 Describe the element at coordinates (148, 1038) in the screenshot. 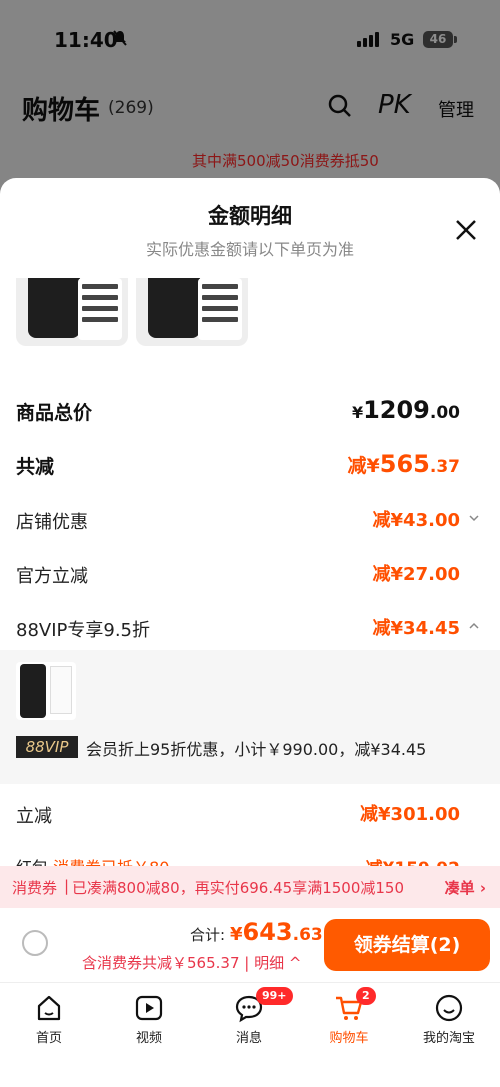

I see `tab-label: 视频` at that location.